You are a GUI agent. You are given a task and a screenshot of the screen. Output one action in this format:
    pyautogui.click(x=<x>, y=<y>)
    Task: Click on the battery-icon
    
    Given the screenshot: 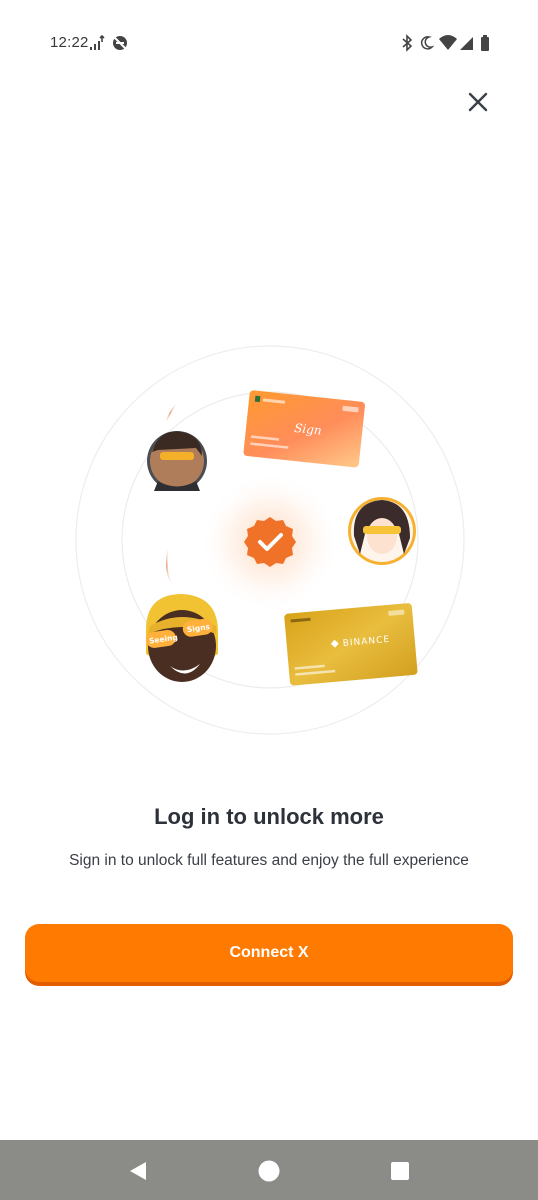 What is the action you would take?
    pyautogui.click(x=485, y=43)
    